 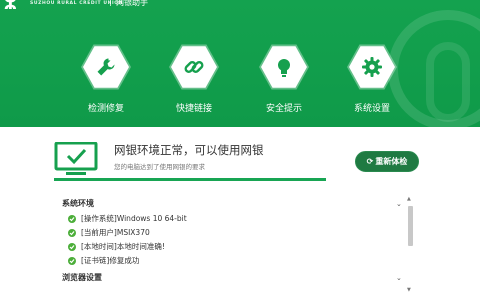 I want to click on tool-security-tips-label: 安全提示, so click(x=283, y=109).